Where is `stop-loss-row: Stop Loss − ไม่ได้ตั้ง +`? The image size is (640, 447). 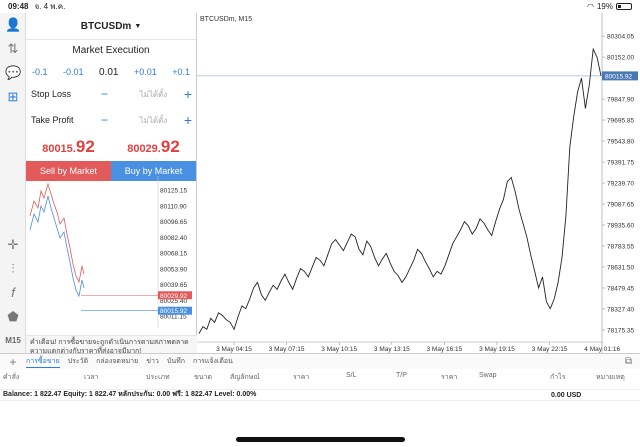 stop-loss-row: Stop Loss − ไม่ได้ตั้ง + is located at coordinates (111, 94).